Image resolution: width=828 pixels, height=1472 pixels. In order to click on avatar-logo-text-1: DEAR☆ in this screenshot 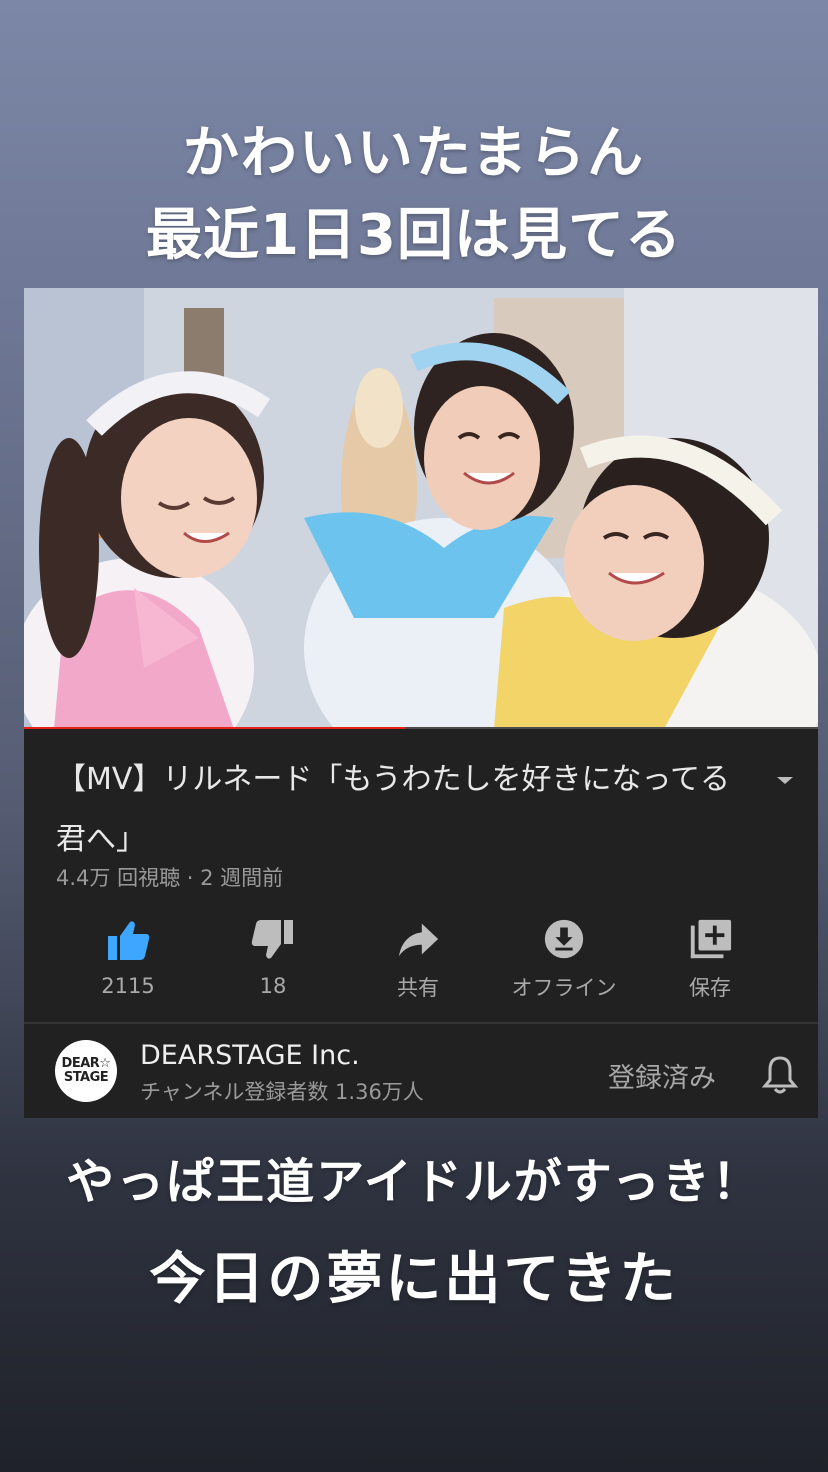, I will do `click(86, 1063)`.